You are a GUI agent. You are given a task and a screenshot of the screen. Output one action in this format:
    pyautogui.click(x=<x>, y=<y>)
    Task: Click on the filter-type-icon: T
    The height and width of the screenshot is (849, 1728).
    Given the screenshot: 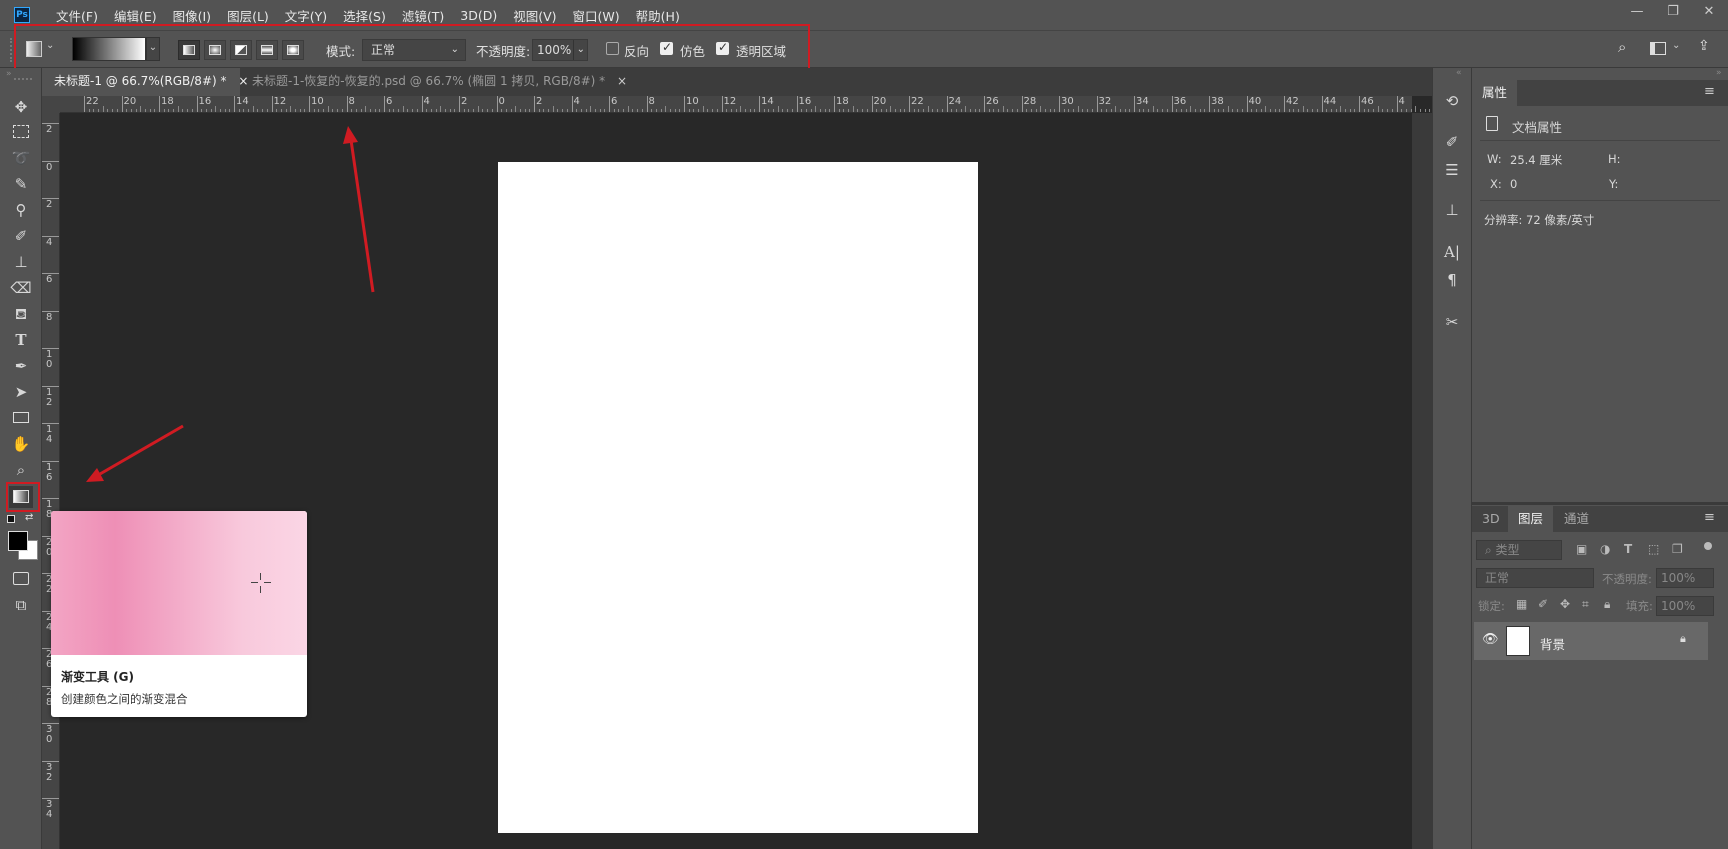 What is the action you would take?
    pyautogui.click(x=1628, y=549)
    